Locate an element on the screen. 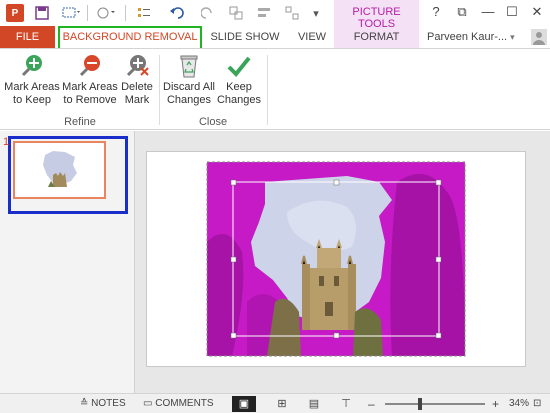  slide-show-button: ⊤ is located at coordinates (346, 404).